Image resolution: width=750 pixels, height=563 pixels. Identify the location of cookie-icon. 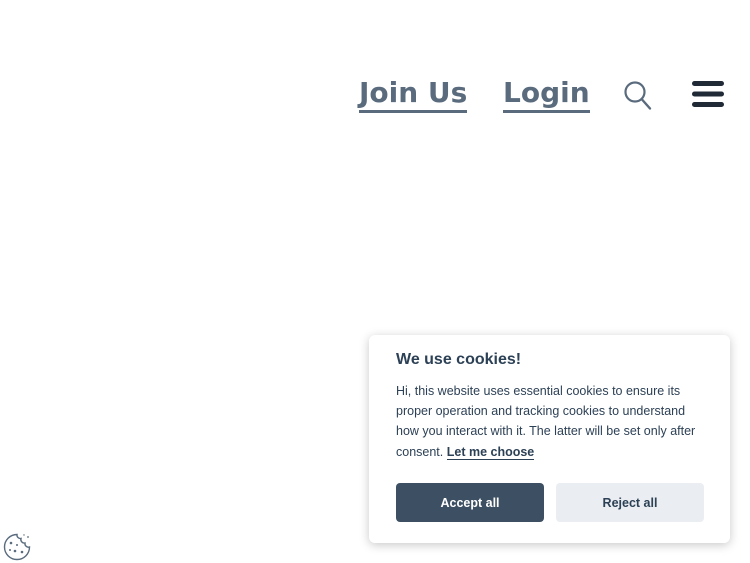
(17, 547).